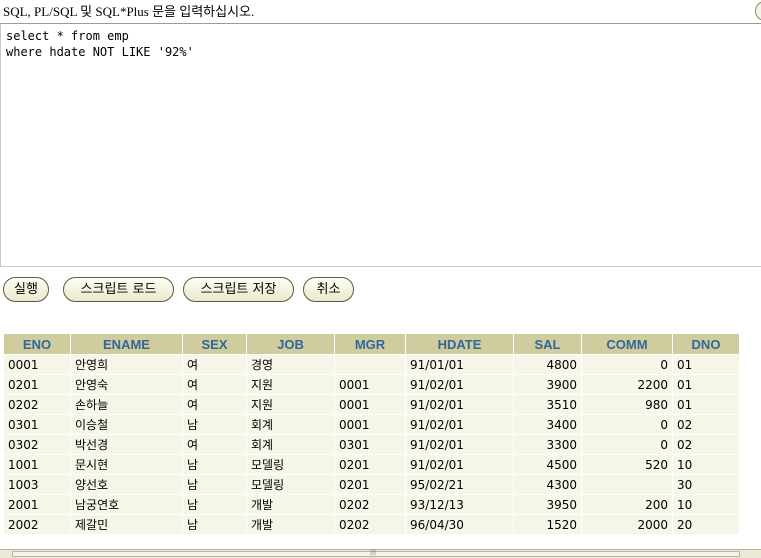 This screenshot has height=558, width=761. I want to click on table-cell-ename: 안영숙, so click(126, 384).